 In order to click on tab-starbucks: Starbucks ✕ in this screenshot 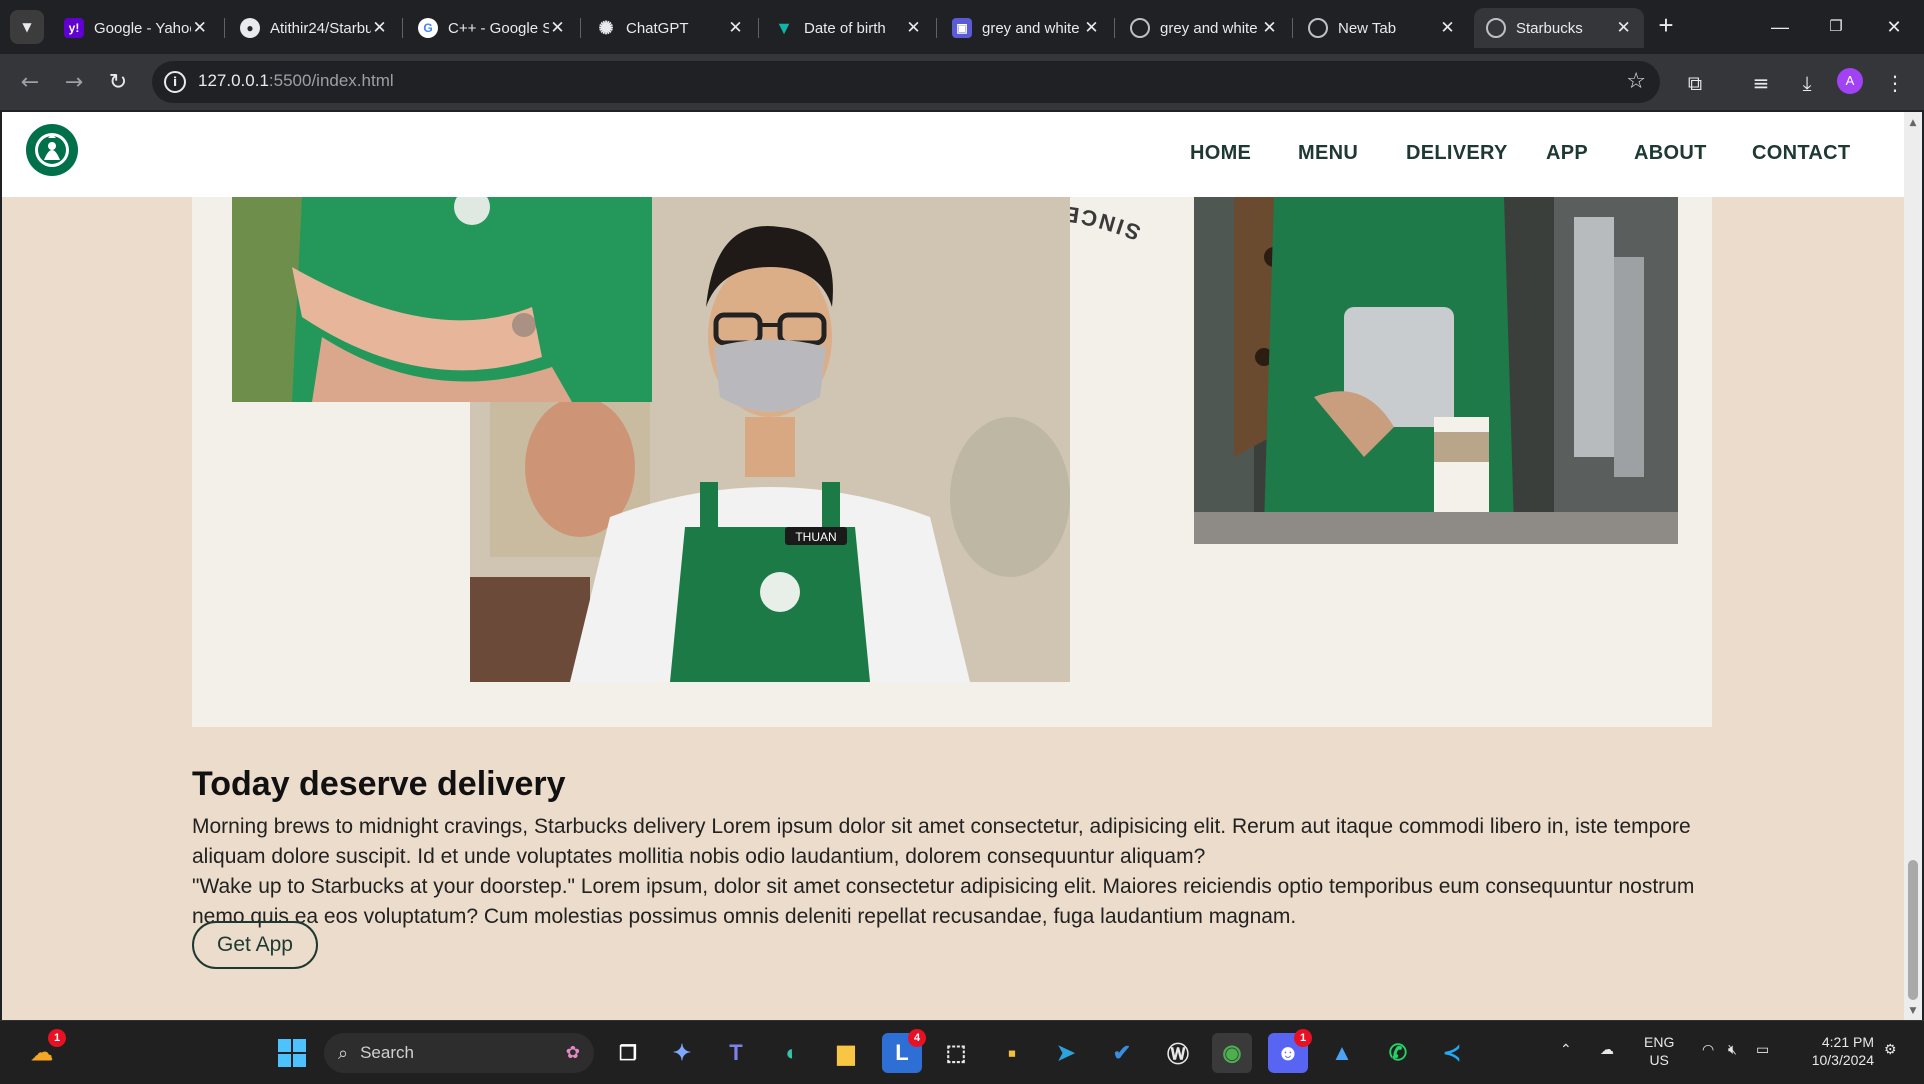, I will do `click(1559, 28)`.